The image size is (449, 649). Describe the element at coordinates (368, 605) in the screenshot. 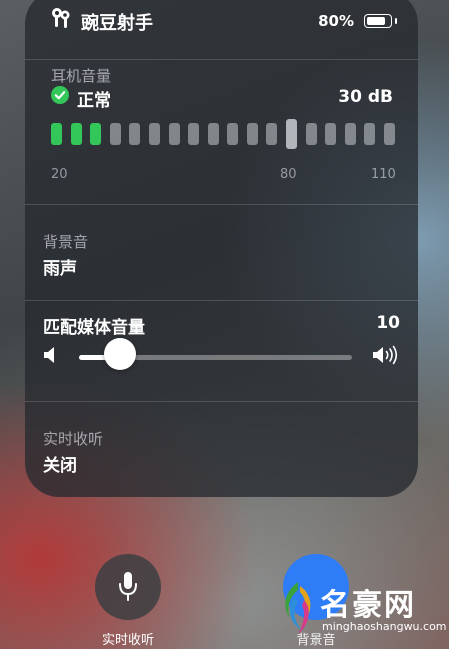

I see `watermark-title: 名豪网` at that location.